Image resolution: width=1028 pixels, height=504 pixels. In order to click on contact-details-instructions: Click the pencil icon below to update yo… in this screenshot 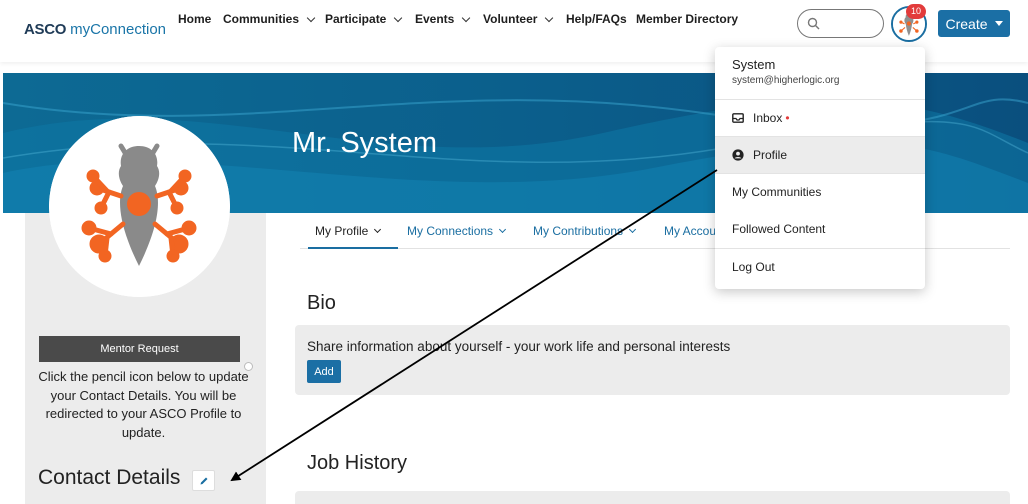, I will do `click(143, 404)`.